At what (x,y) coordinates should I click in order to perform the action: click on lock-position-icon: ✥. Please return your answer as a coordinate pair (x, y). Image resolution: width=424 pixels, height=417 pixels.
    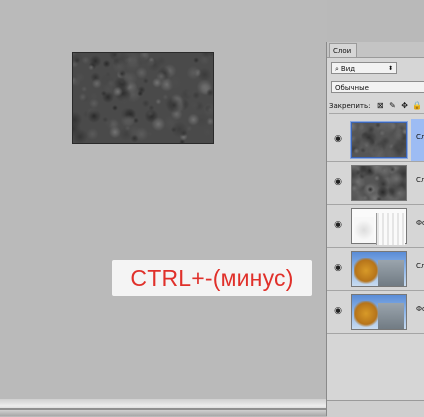
    Looking at the image, I should click on (404, 106).